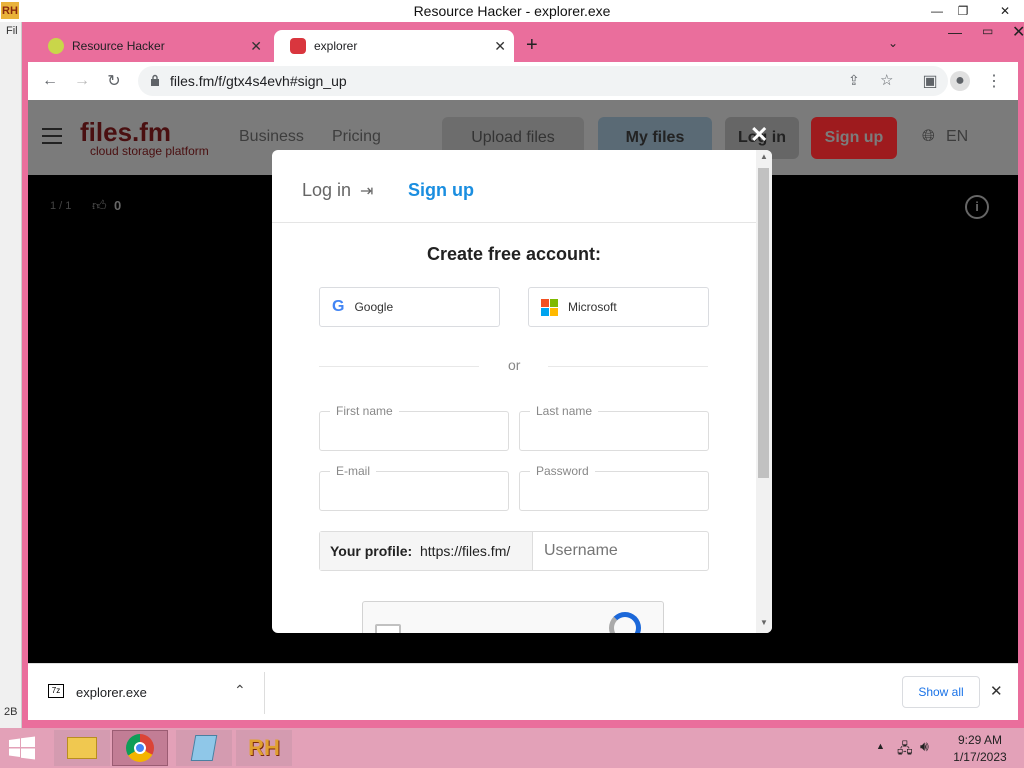 The height and width of the screenshot is (768, 1024). Describe the element at coordinates (764, 156) in the screenshot. I see `scroll-up-icon: ▲` at that location.